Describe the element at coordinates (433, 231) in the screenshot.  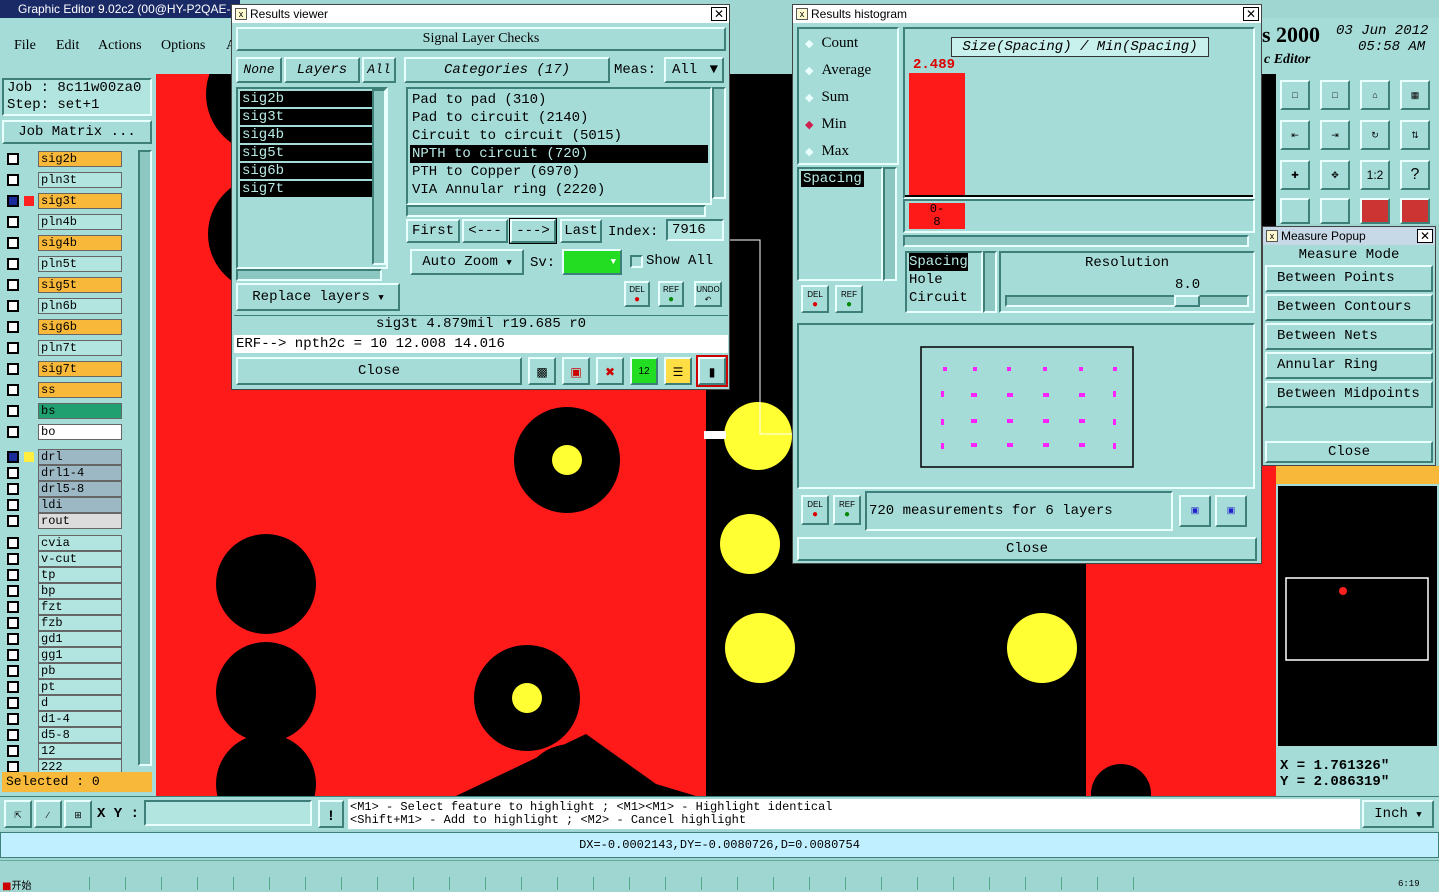
I see `first-button: First` at that location.